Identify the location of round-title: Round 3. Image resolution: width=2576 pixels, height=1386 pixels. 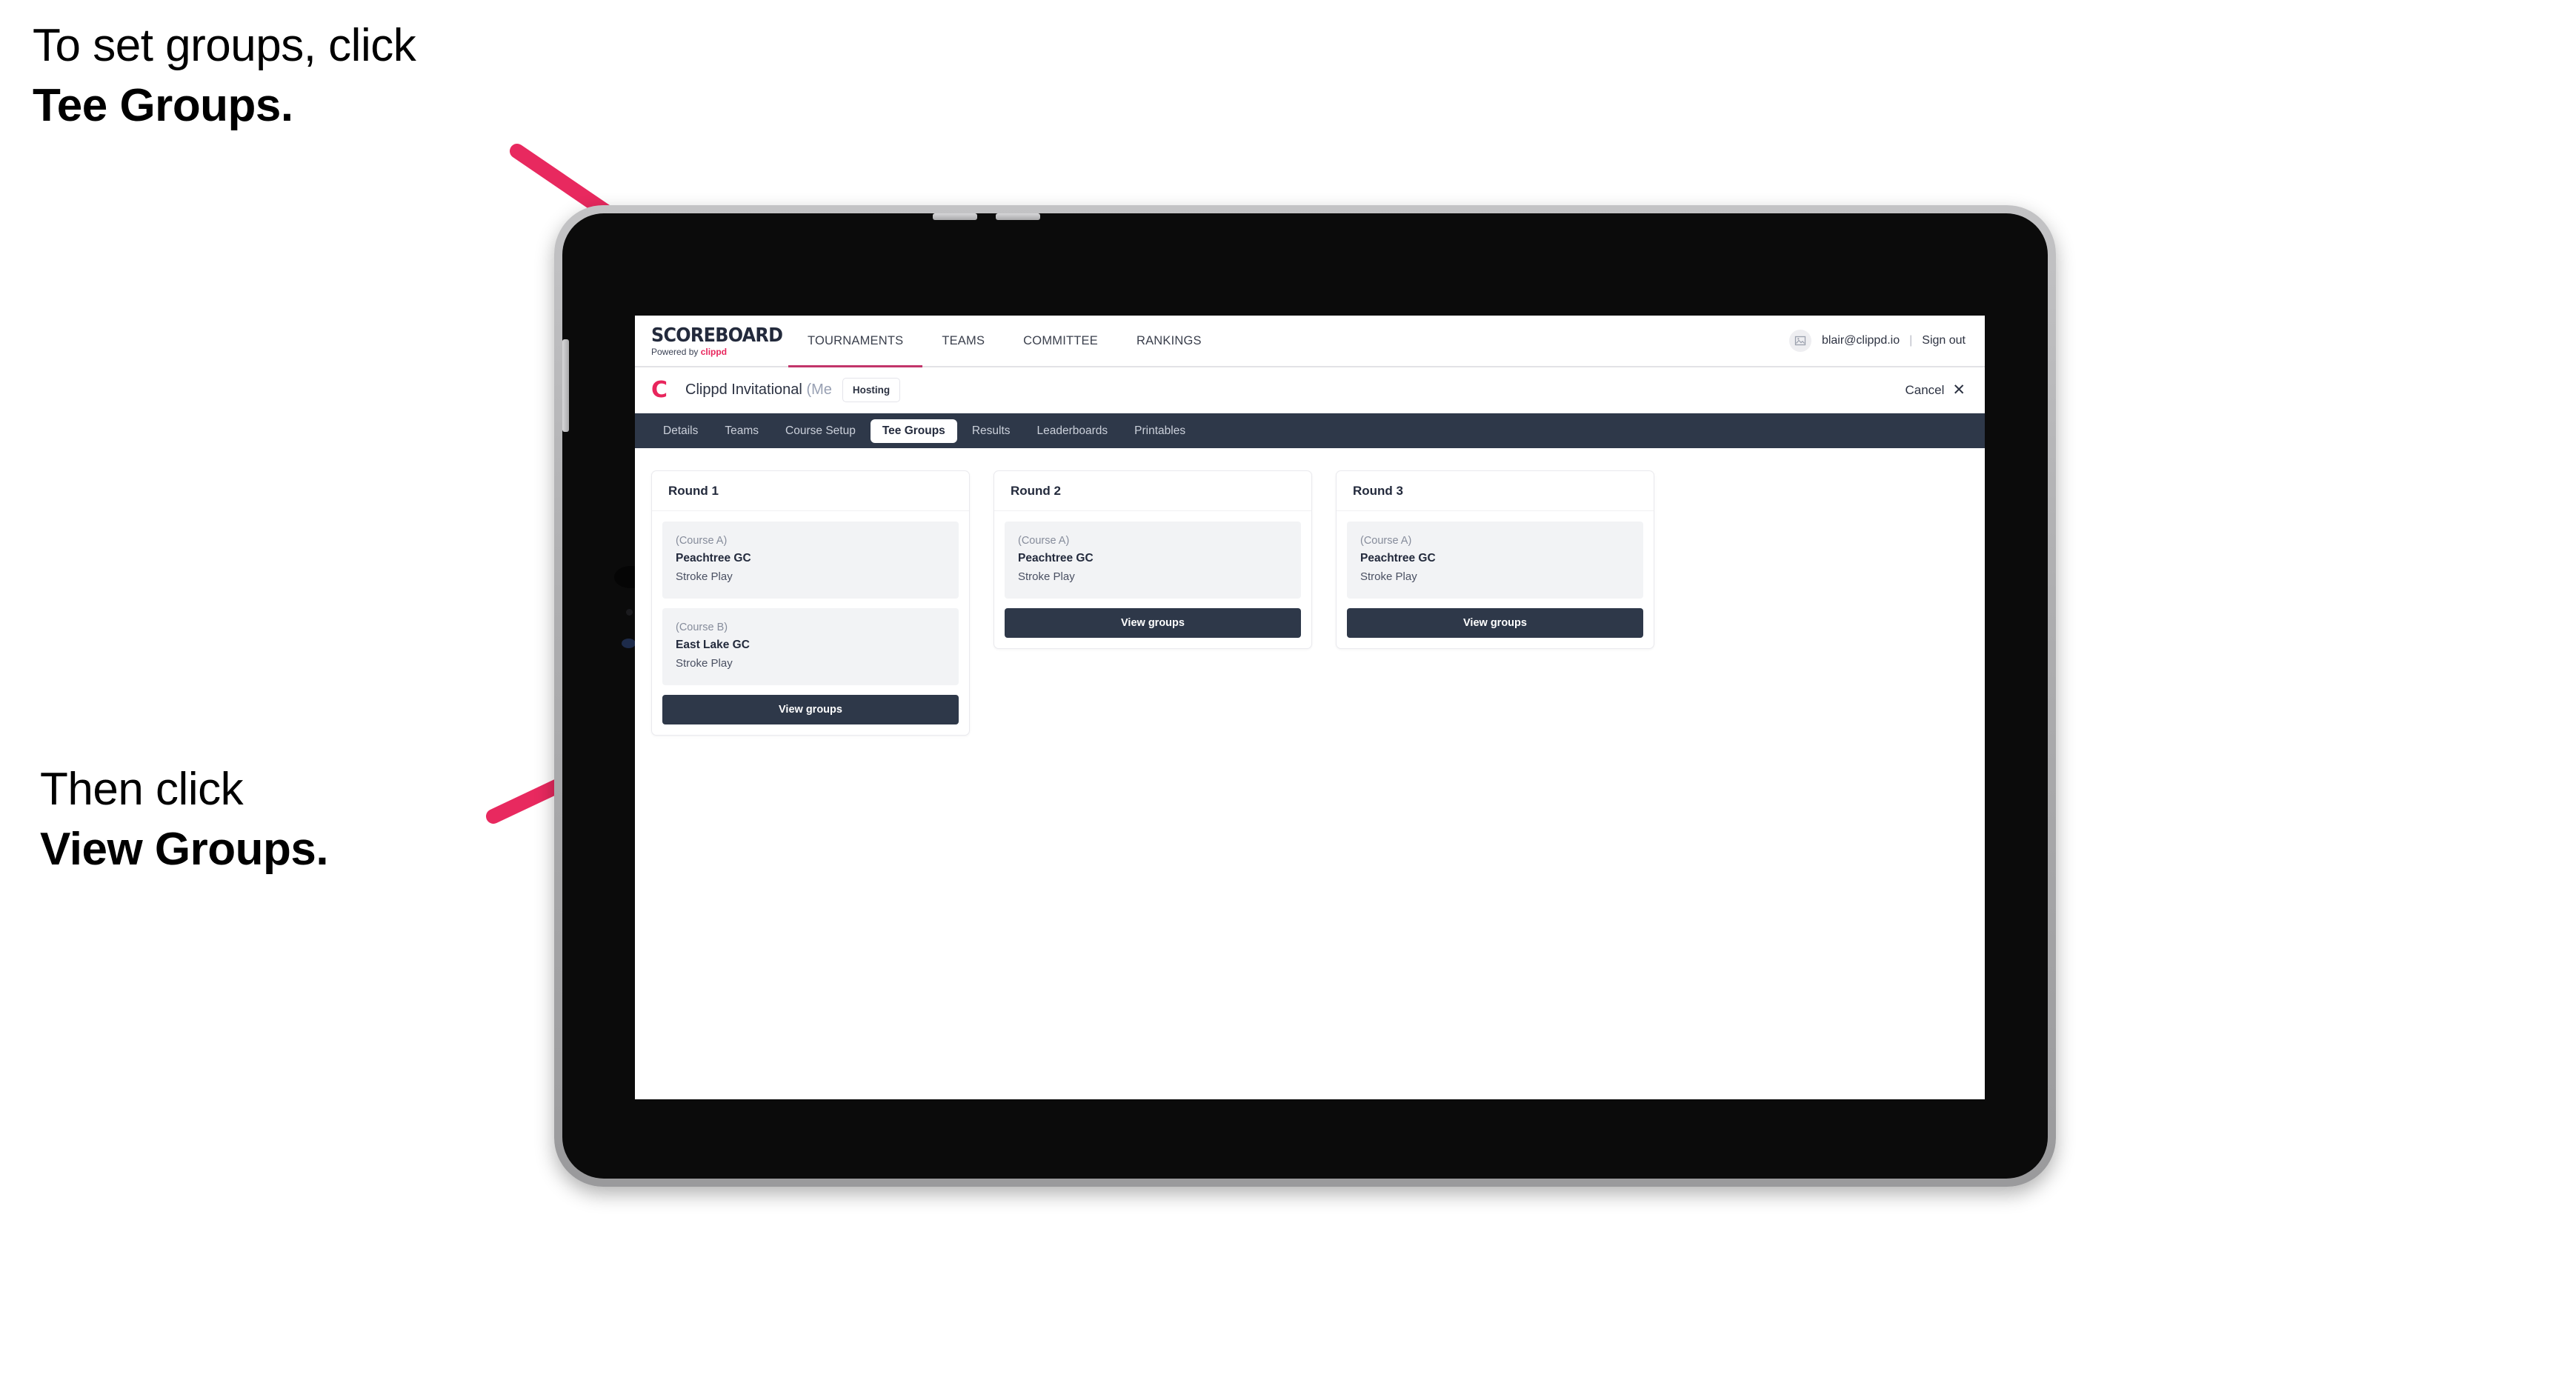
(1495, 491).